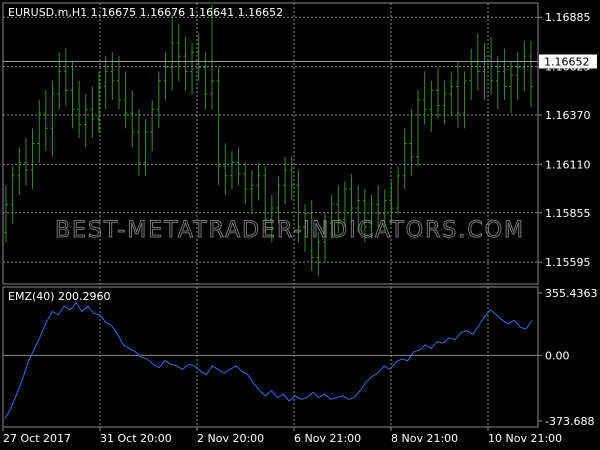 The height and width of the screenshot is (450, 600). I want to click on price-tick-label: 1.16370, so click(568, 115).